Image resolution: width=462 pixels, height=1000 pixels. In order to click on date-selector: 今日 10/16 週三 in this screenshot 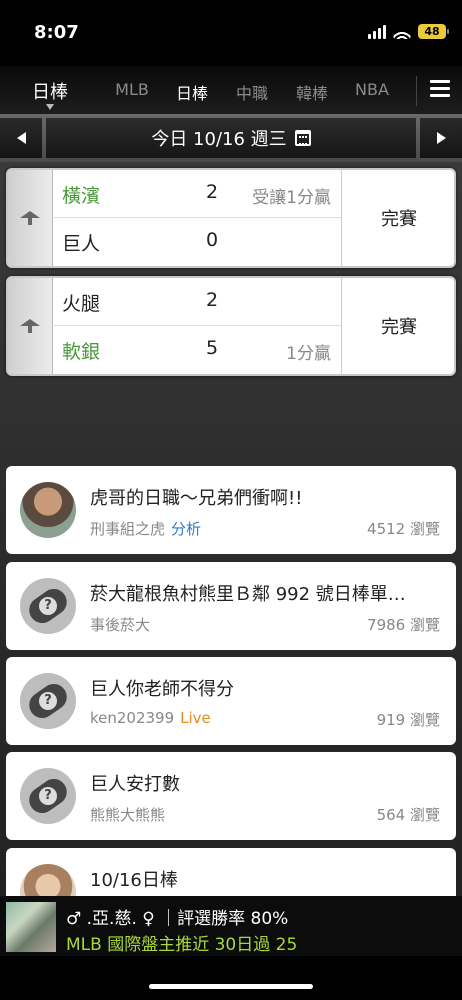, I will do `click(231, 138)`.